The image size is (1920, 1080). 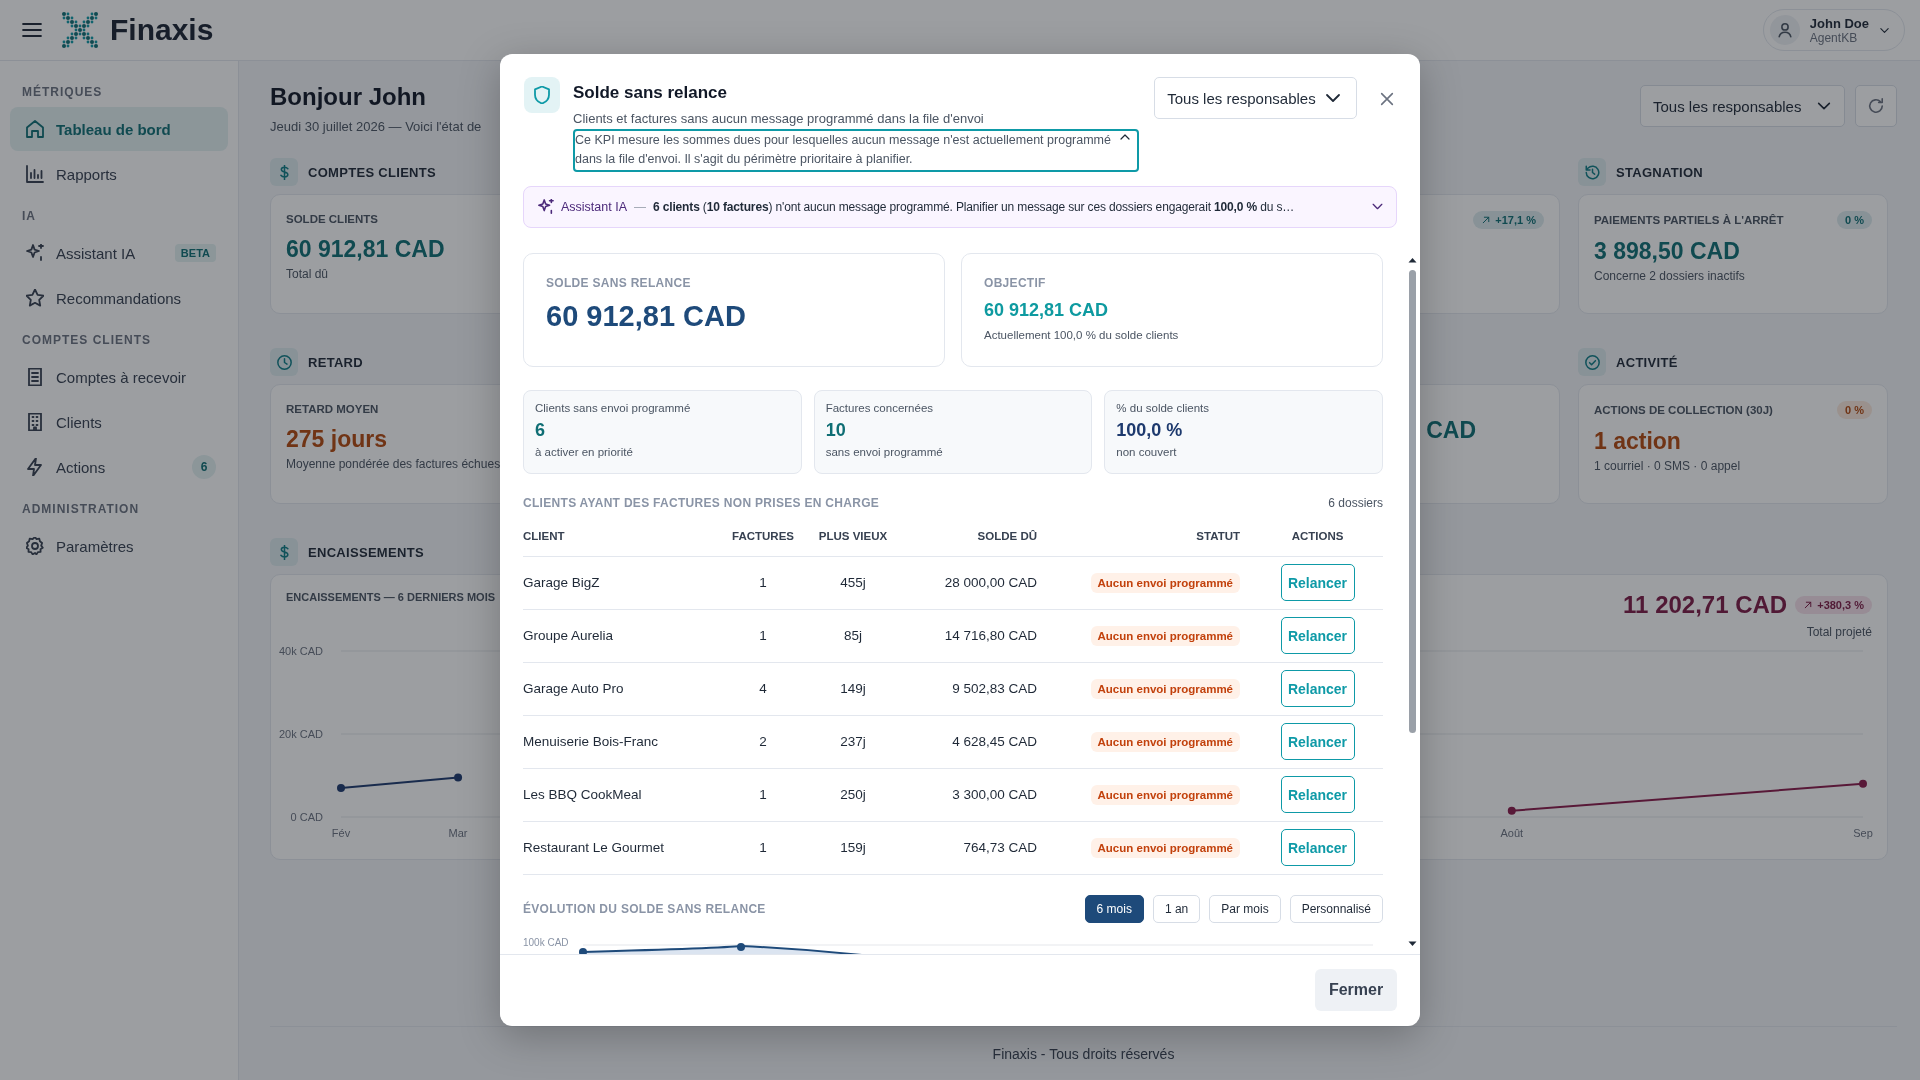 I want to click on logo-icon, so click(x=80, y=30).